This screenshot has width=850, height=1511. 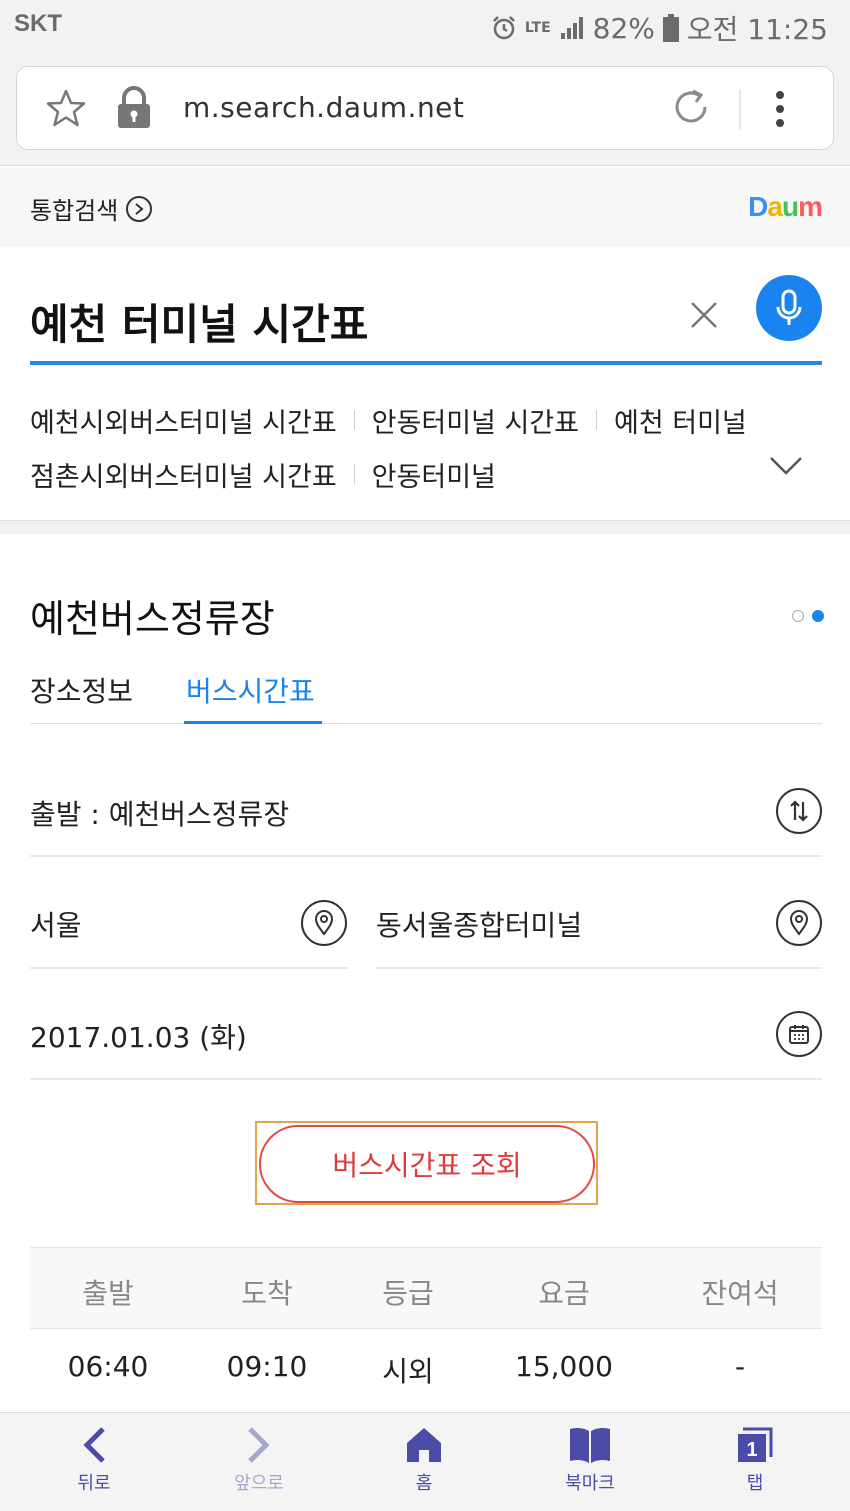 I want to click on back-label: 뒤로, so click(x=94, y=1483).